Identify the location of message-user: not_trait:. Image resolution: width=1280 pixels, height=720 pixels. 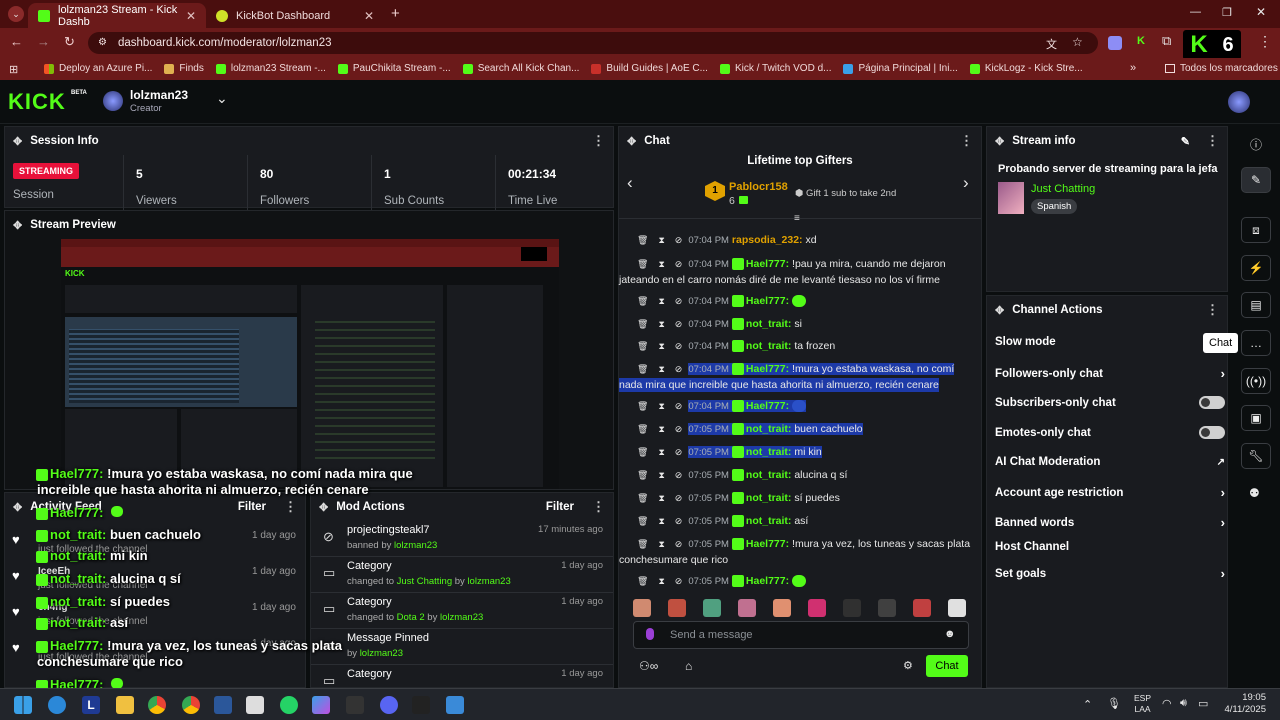
(769, 521).